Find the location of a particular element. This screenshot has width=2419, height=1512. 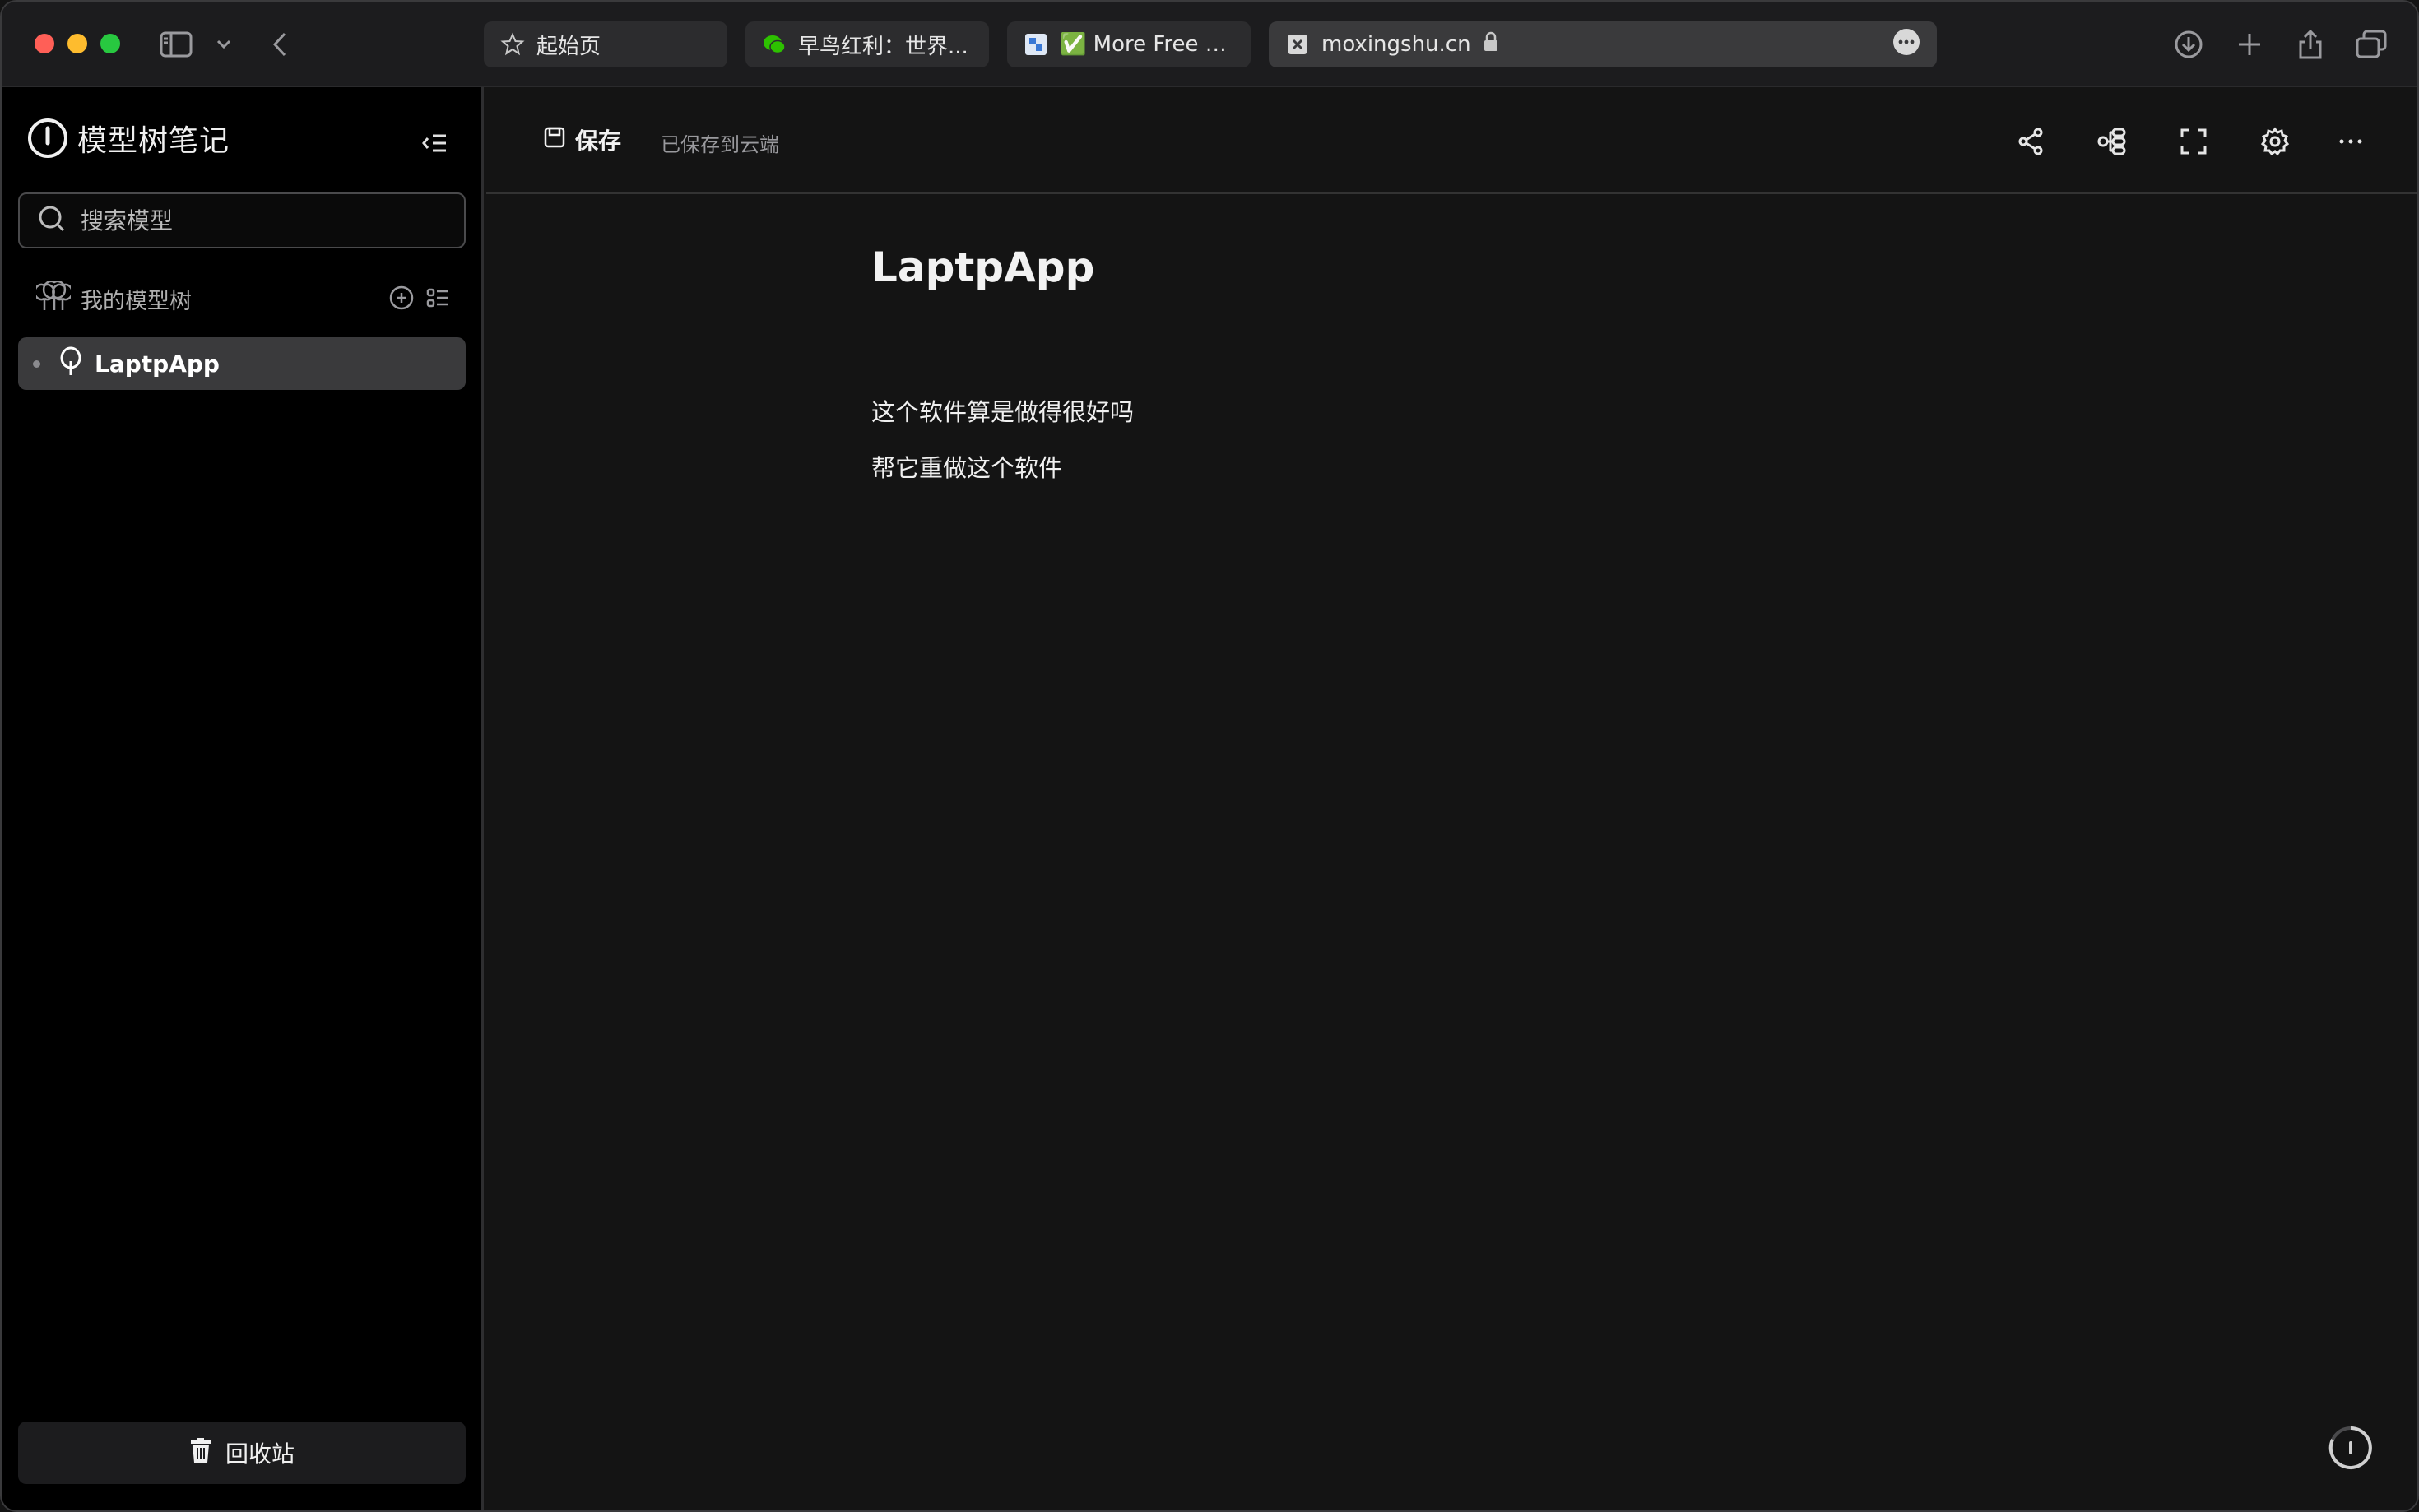

my-trees-section: 我的模型树 is located at coordinates (242, 298).